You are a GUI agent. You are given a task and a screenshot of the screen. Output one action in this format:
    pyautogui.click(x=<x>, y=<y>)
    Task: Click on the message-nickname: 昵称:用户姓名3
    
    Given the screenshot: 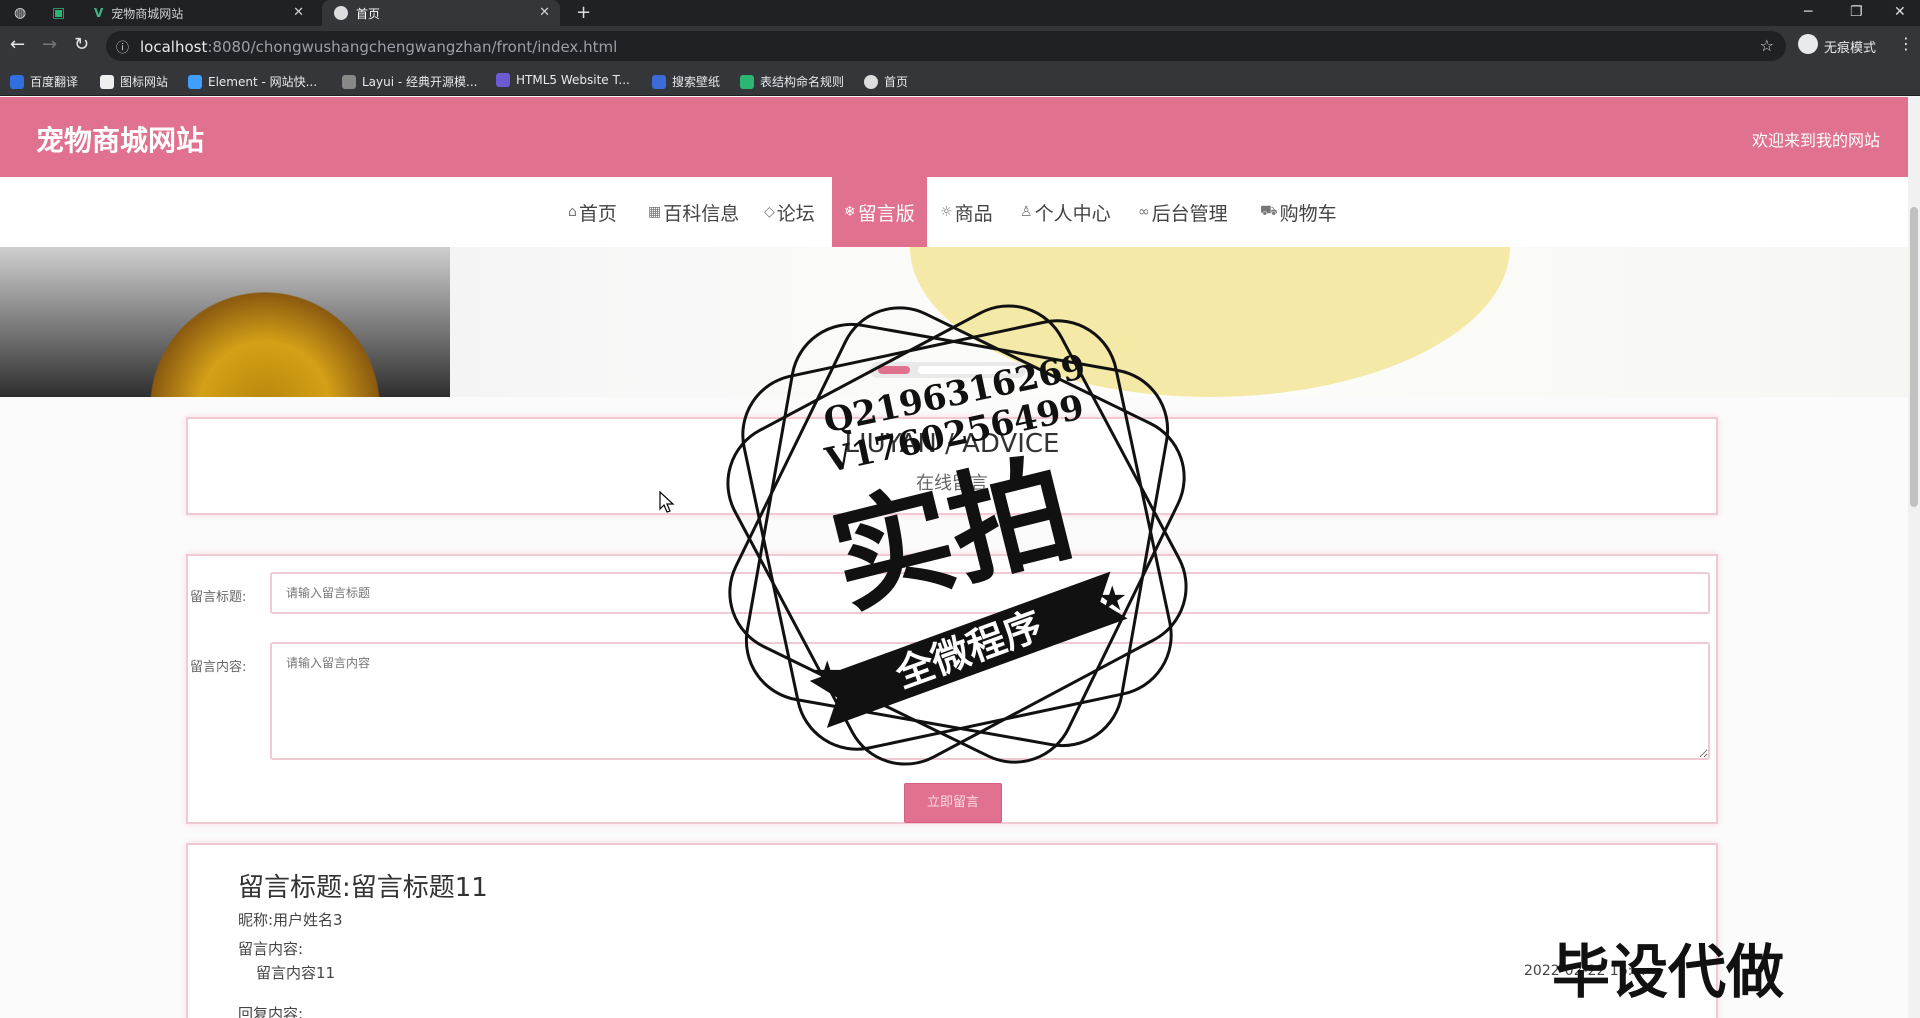 What is the action you would take?
    pyautogui.click(x=290, y=920)
    